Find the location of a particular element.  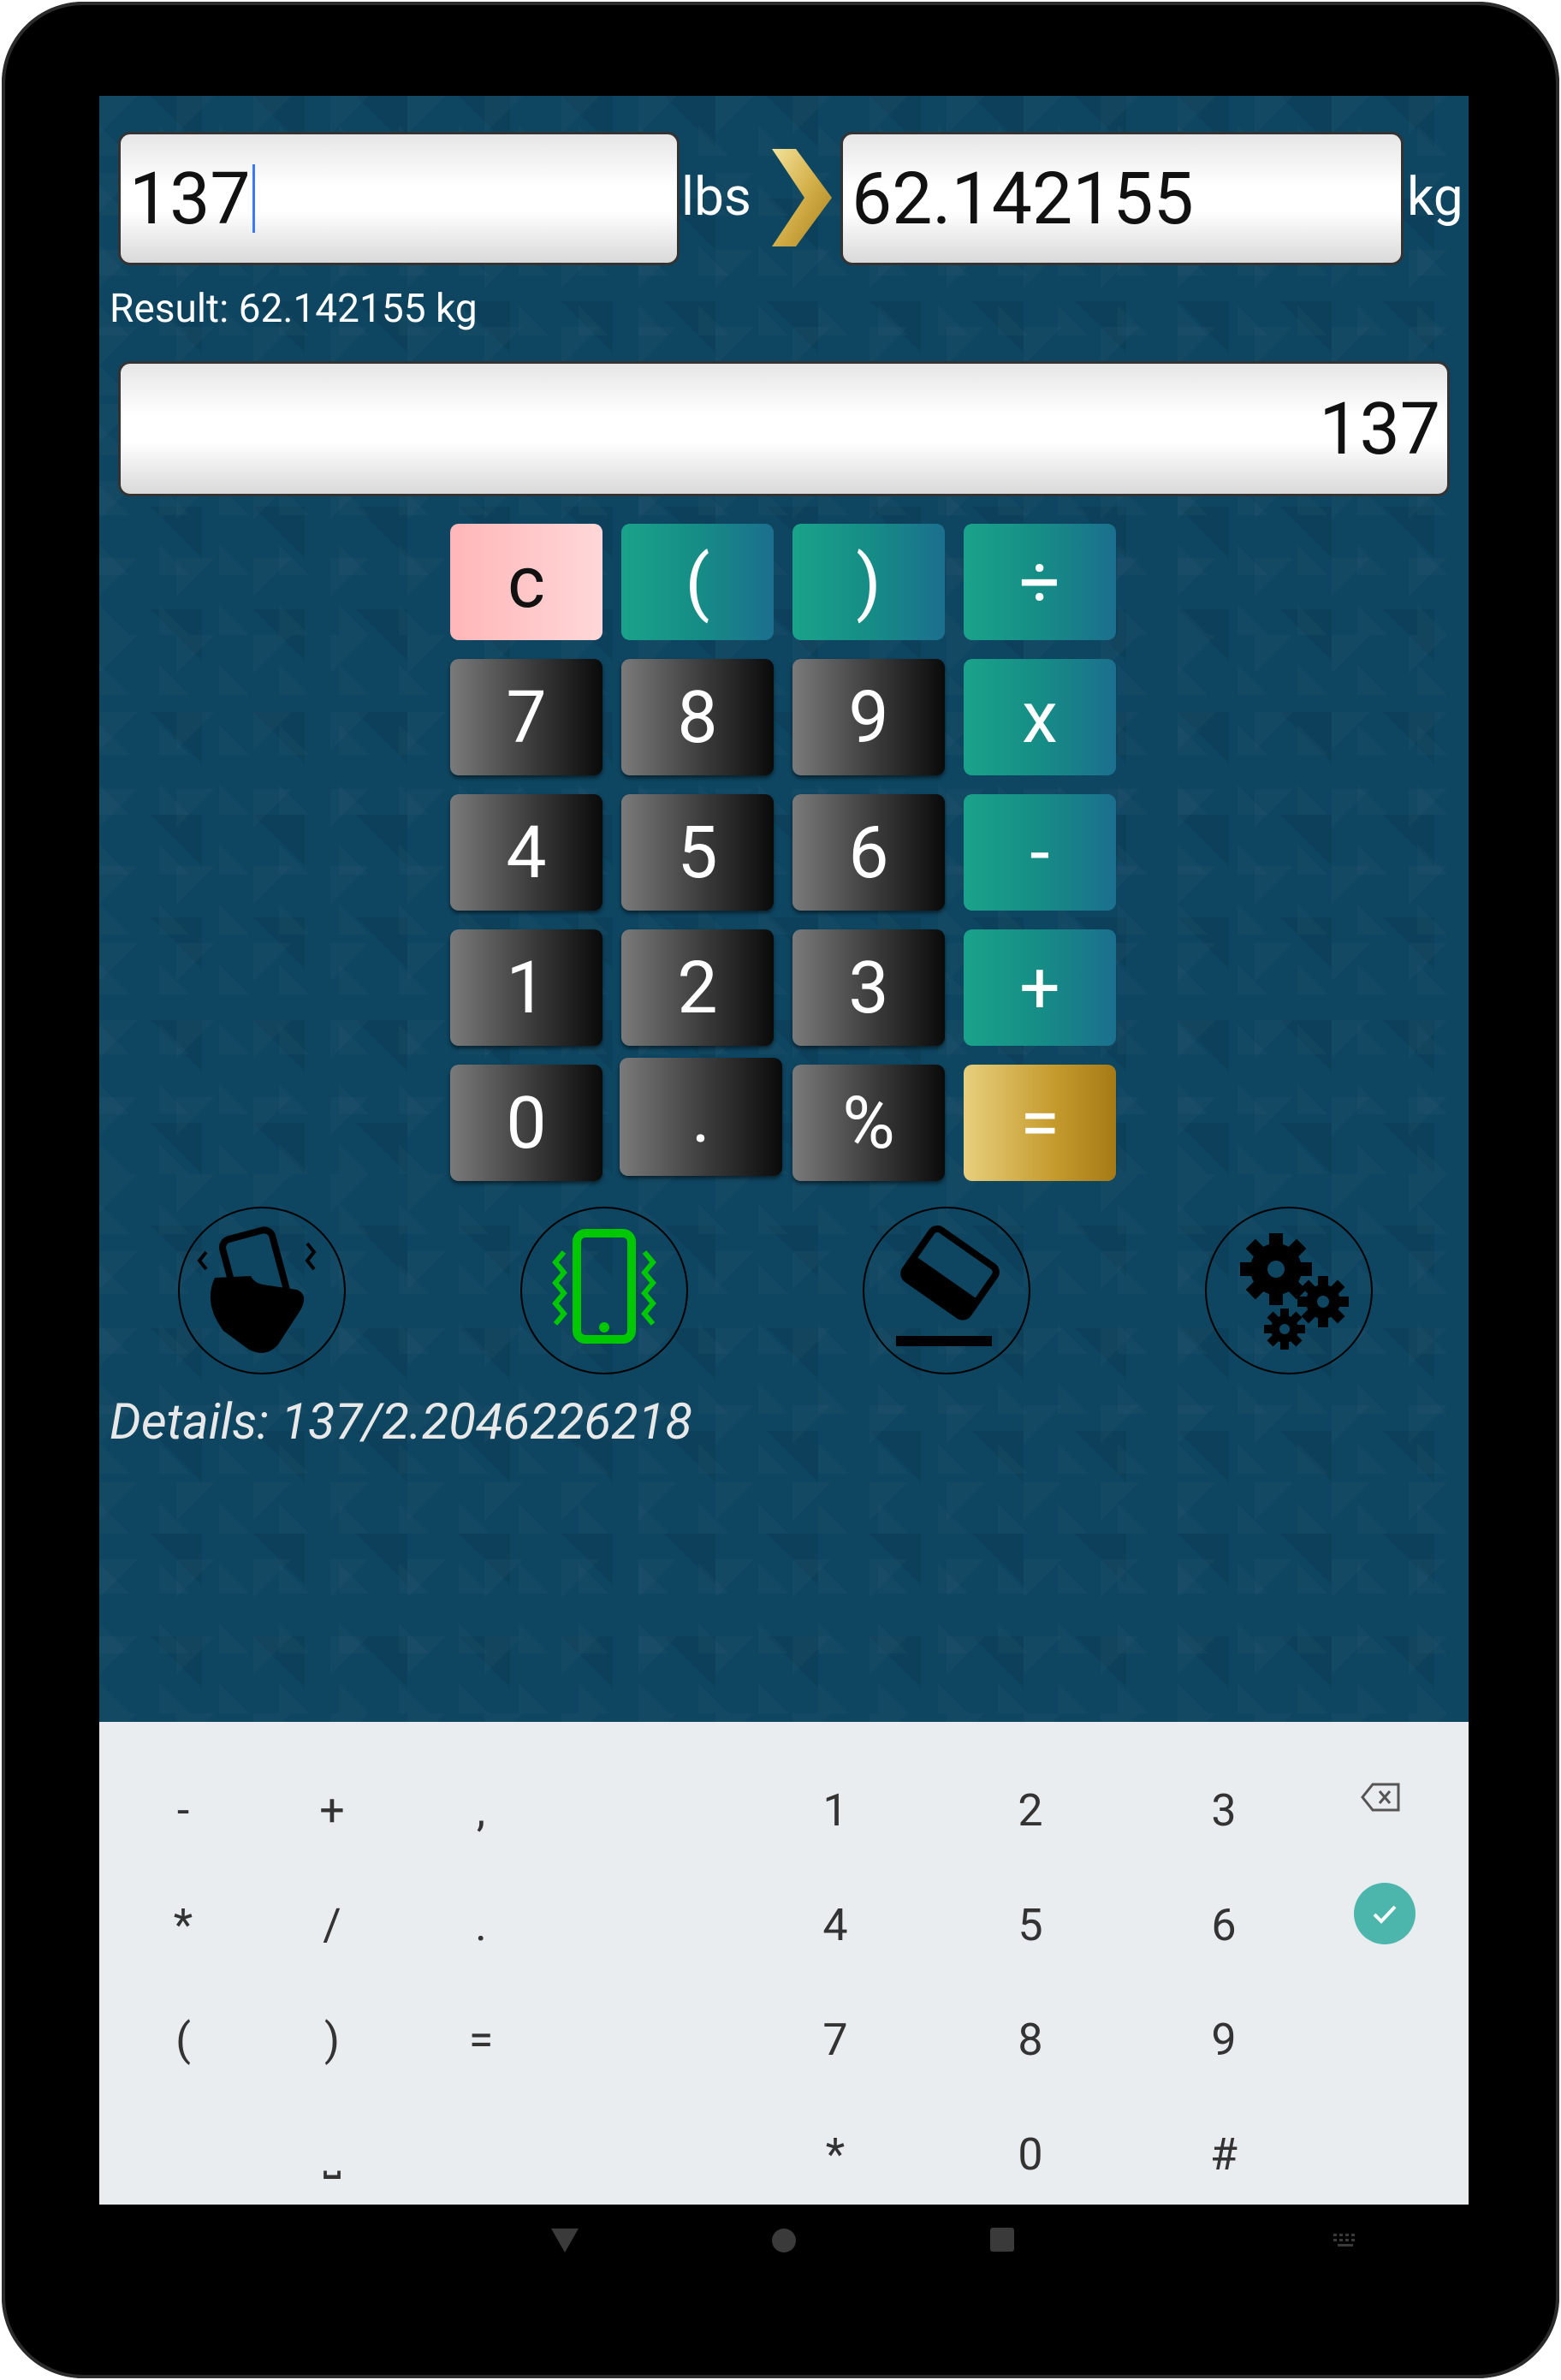

input-value-field: 137 is located at coordinates (399, 198).